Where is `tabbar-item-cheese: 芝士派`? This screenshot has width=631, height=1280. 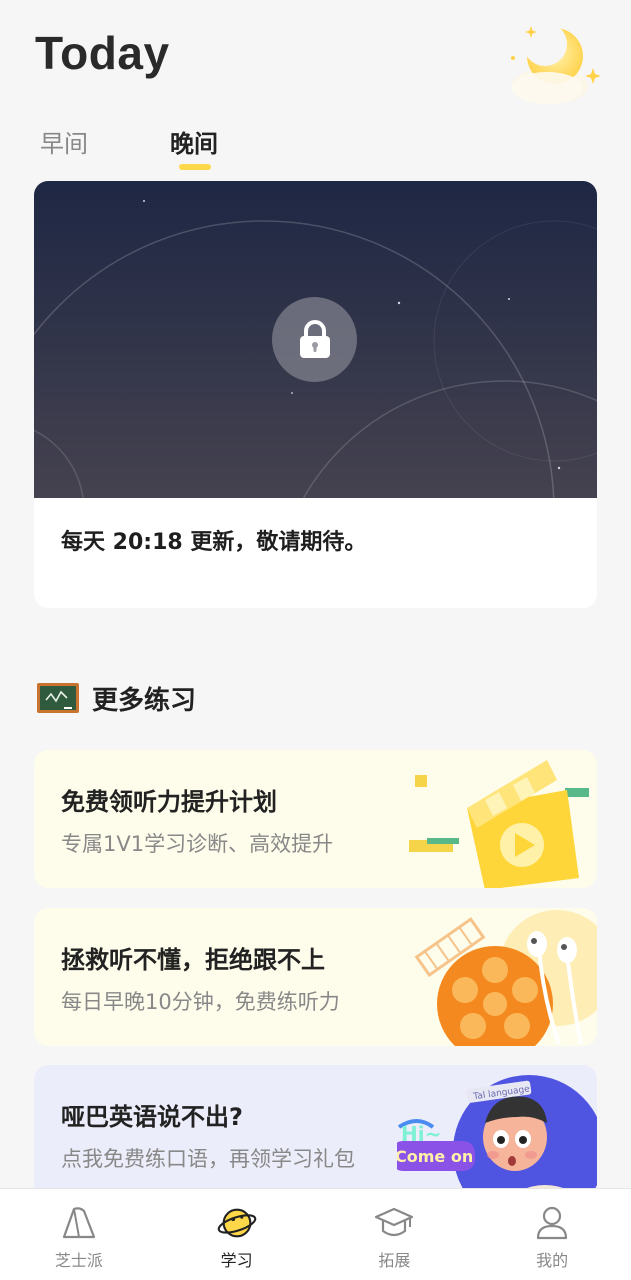 tabbar-item-cheese: 芝士派 is located at coordinates (79, 1234).